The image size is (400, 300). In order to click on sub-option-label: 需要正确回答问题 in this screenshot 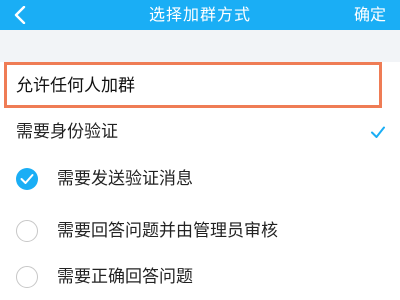, I will do `click(125, 277)`.